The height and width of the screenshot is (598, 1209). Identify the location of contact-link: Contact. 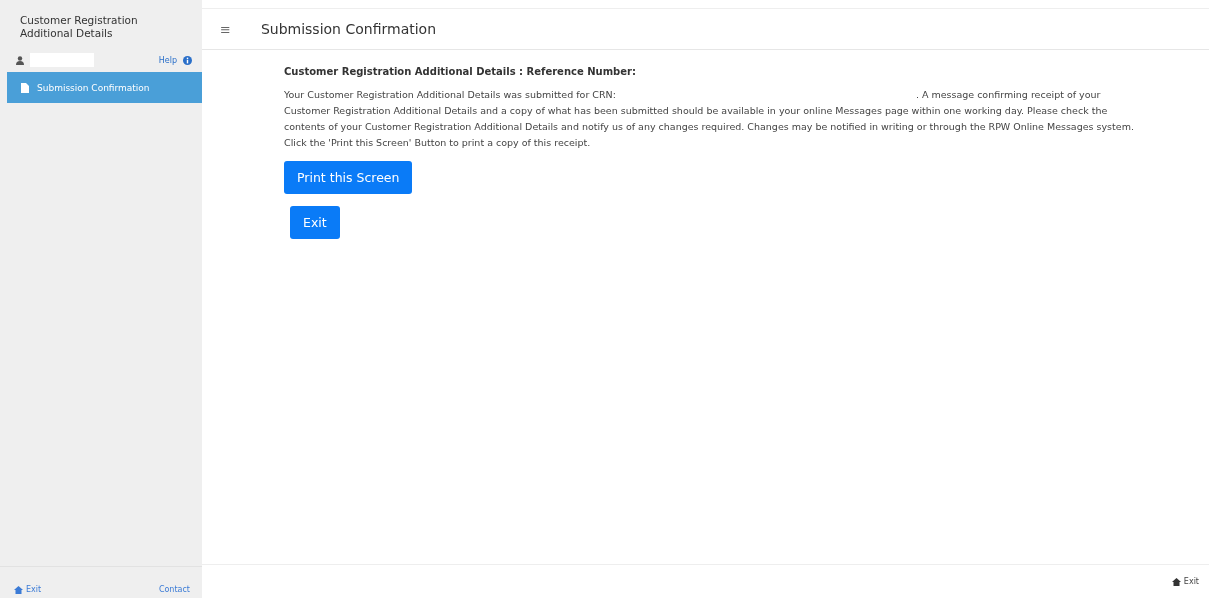
(174, 589).